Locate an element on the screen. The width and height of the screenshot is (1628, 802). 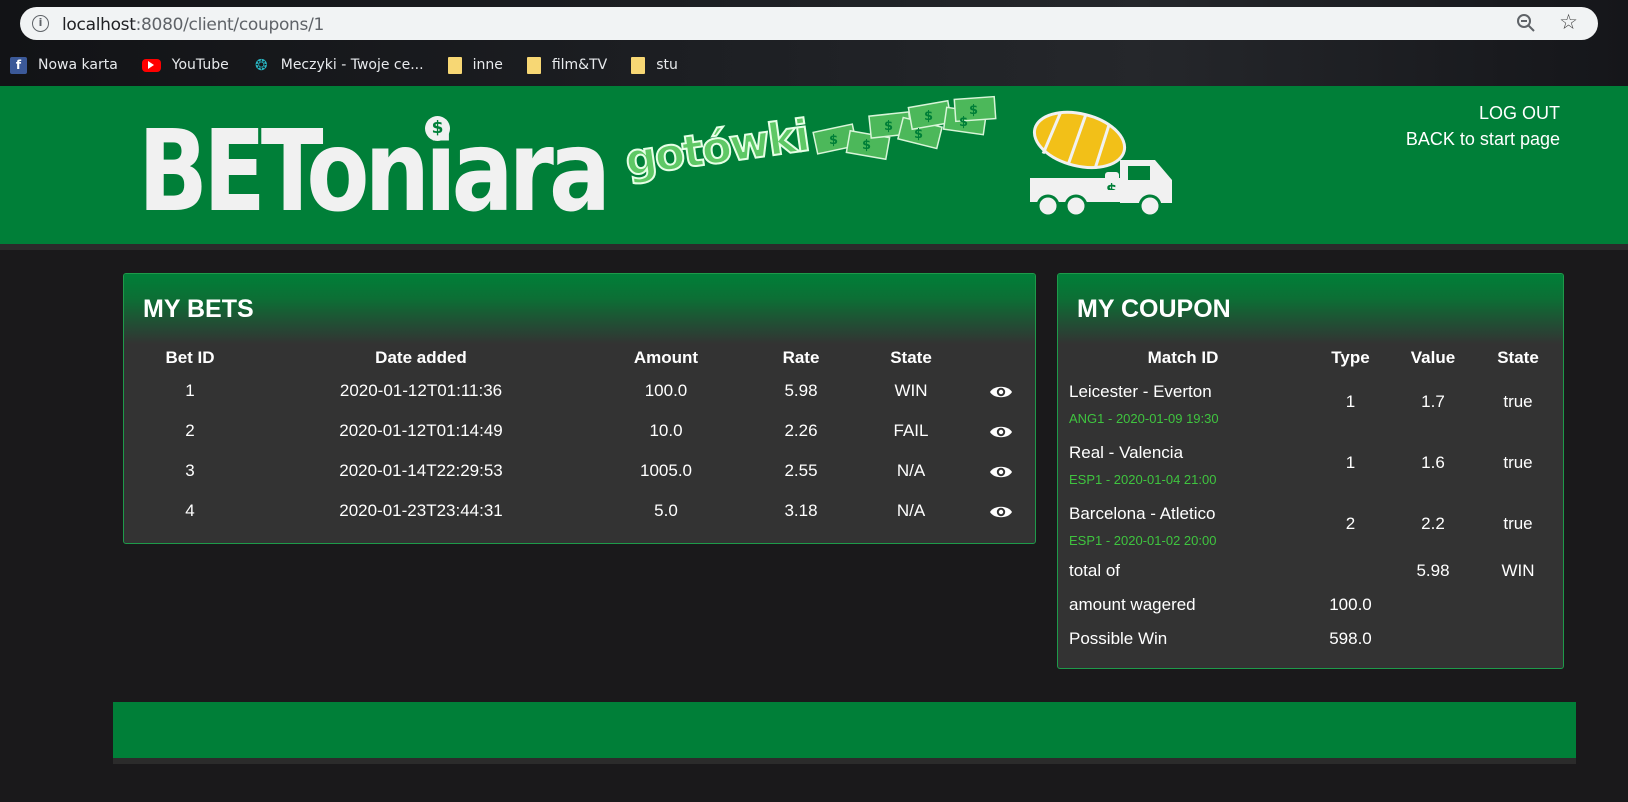
bookmark-star-icon: ☆ is located at coordinates (1568, 22).